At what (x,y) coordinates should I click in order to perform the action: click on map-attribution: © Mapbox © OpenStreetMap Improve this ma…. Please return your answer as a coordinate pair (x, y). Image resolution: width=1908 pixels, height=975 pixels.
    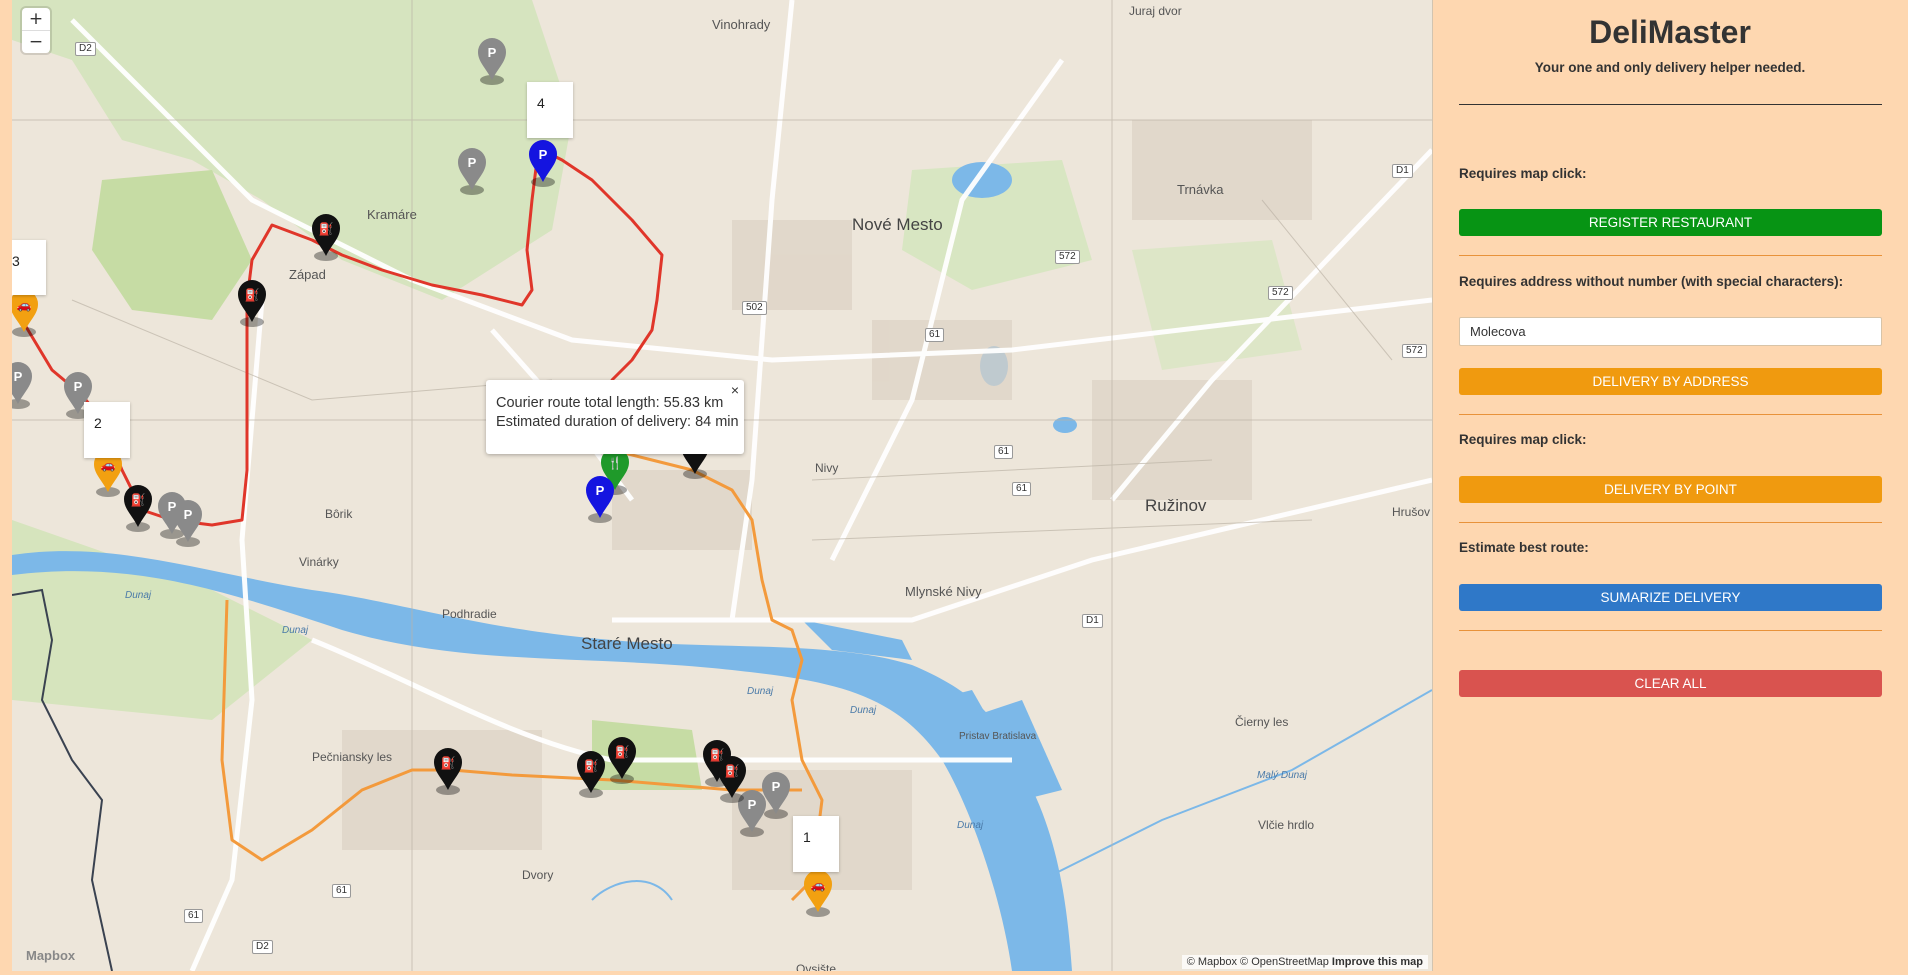
    Looking at the image, I should click on (1304, 962).